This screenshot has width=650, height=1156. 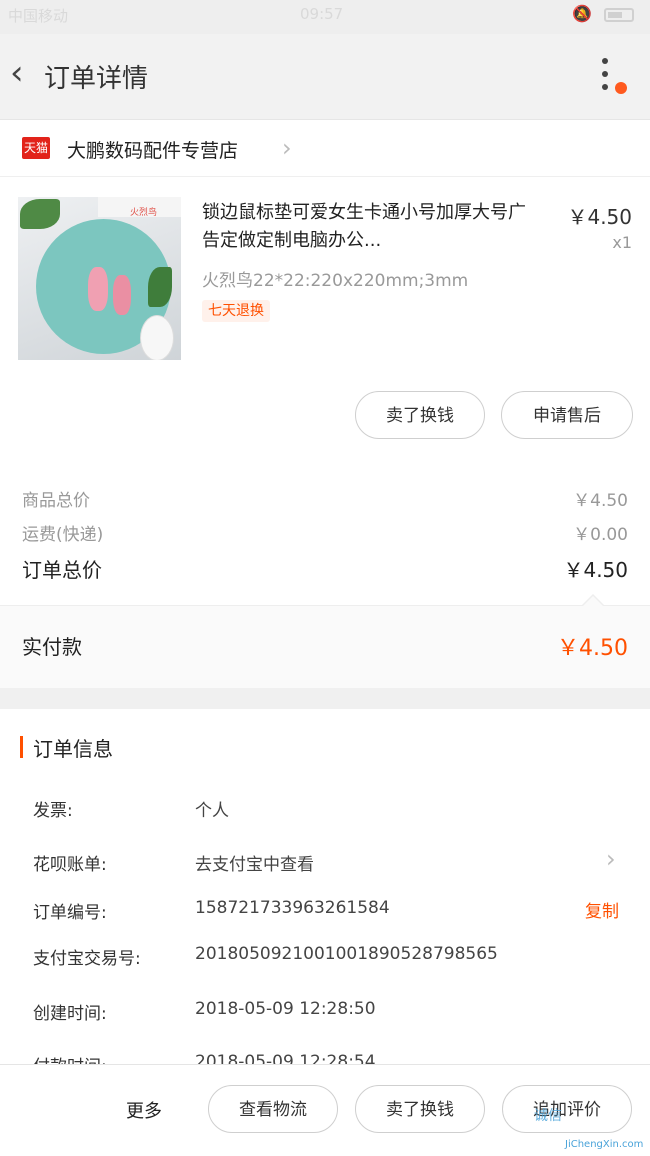 What do you see at coordinates (322, 14) in the screenshot?
I see `clock: 09:57` at bounding box center [322, 14].